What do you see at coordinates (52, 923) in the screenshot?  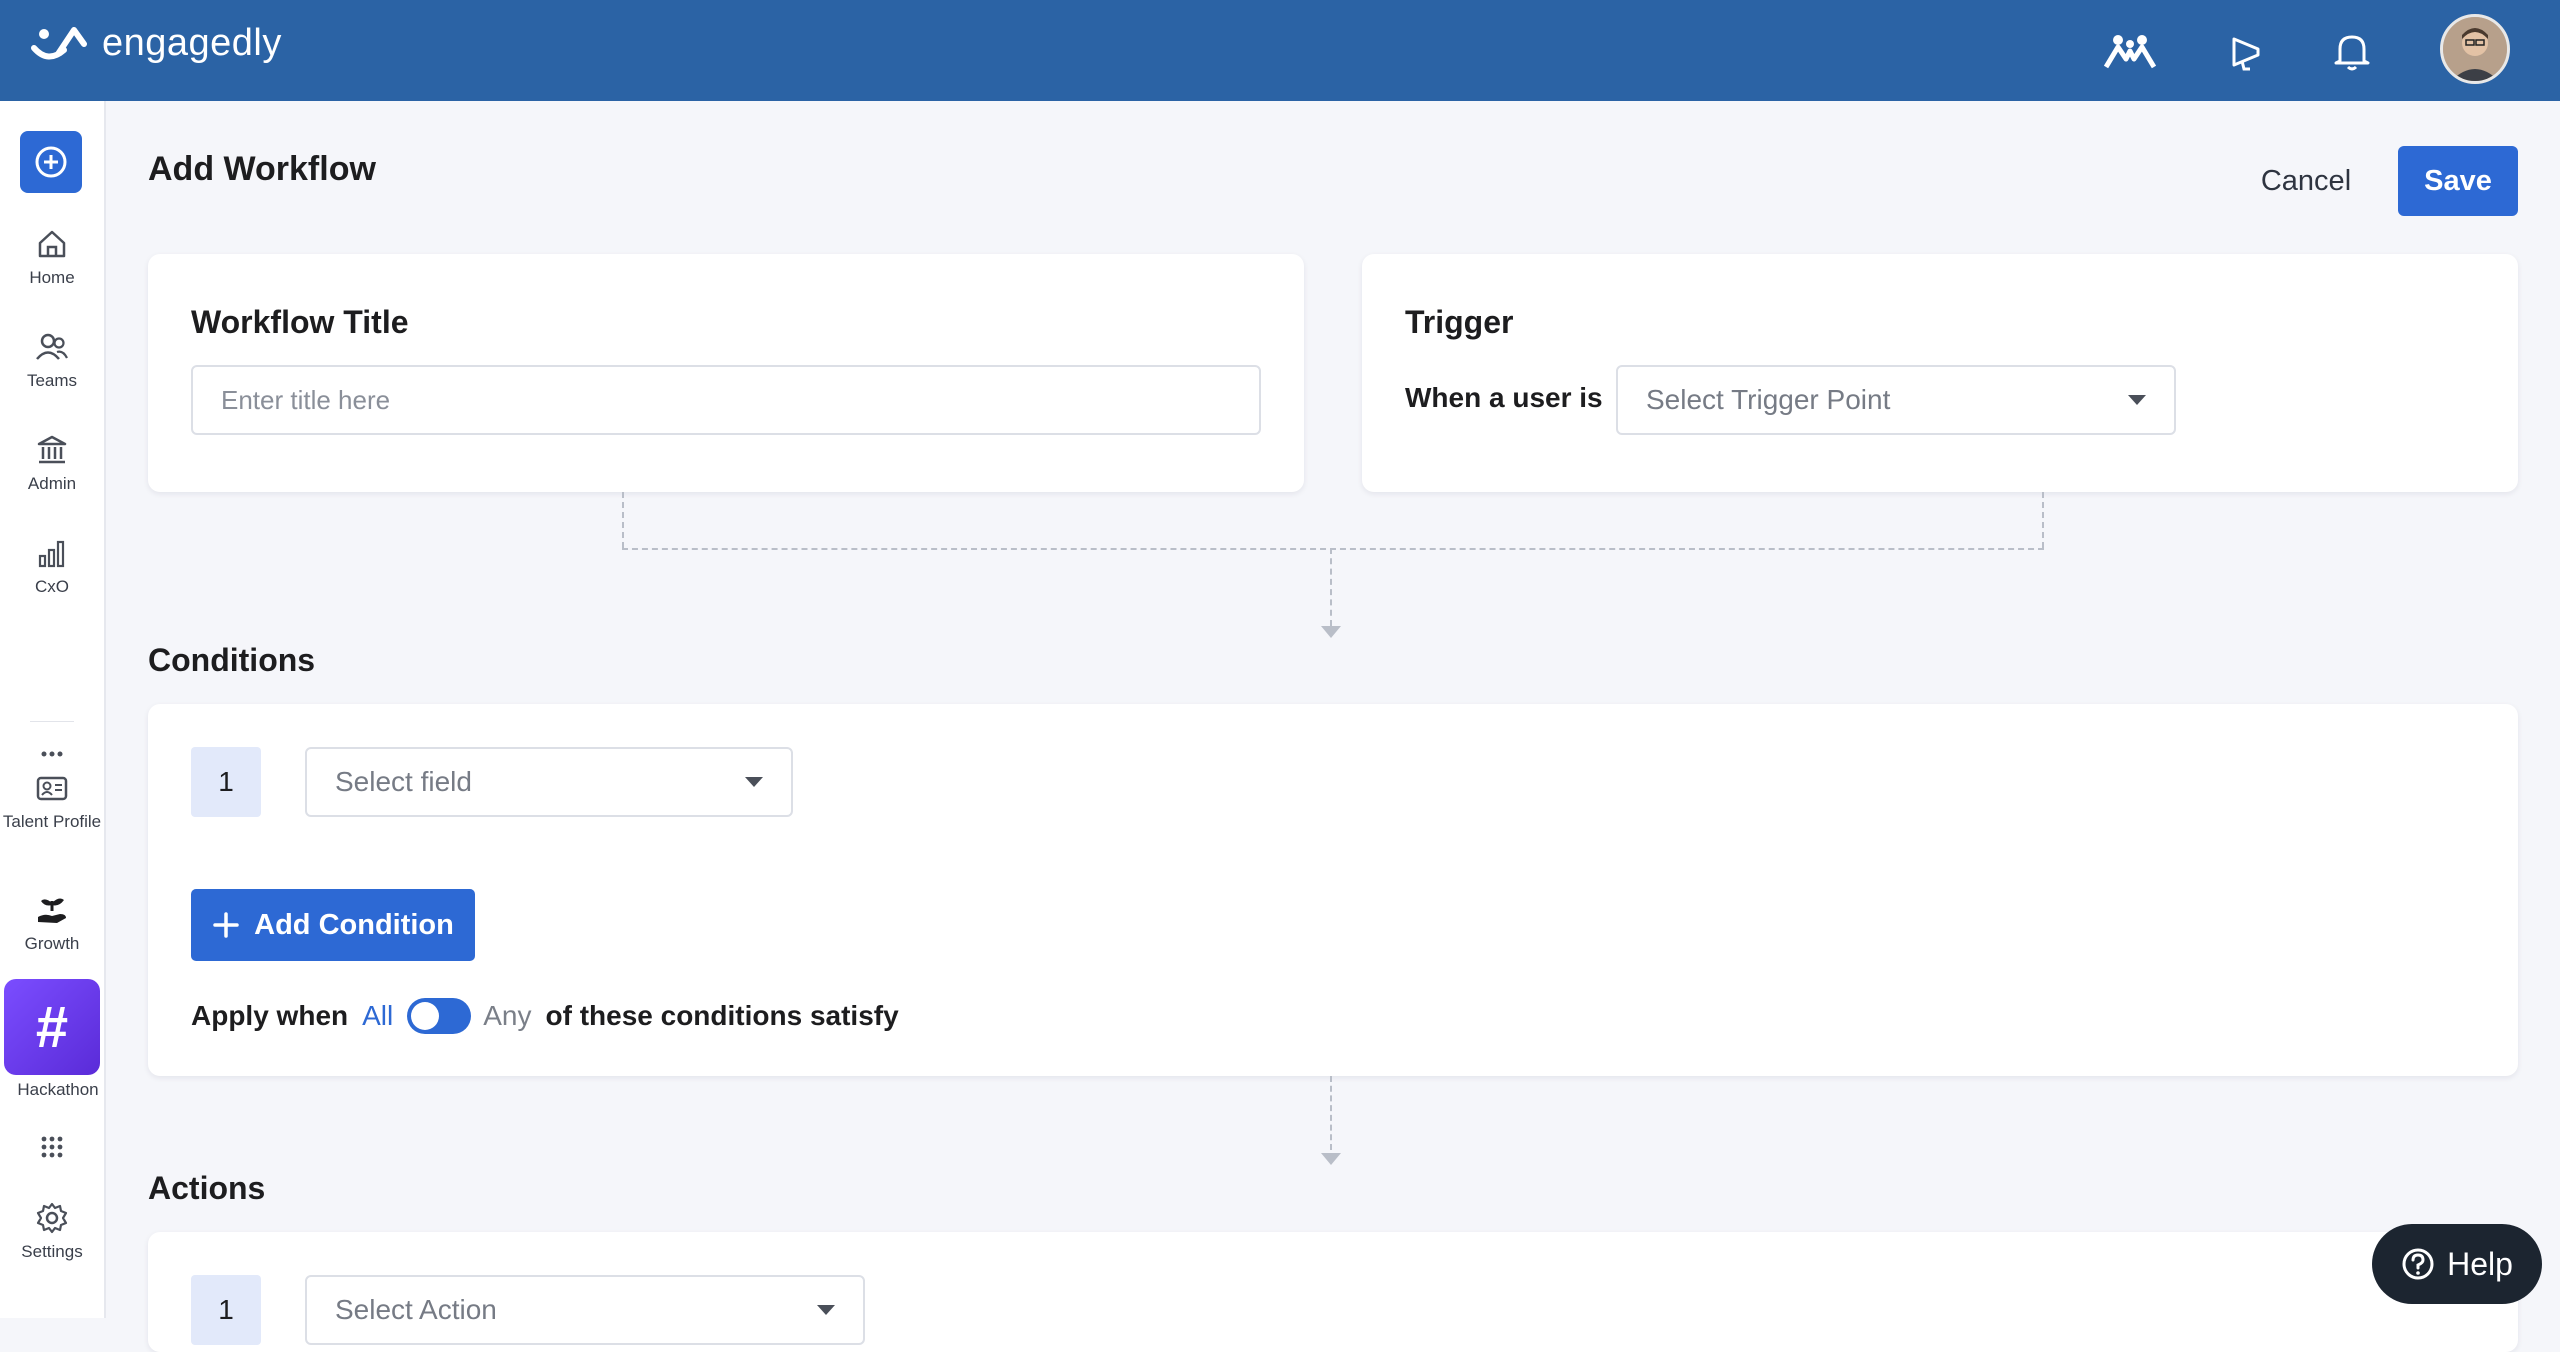 I see `sidebar-item-growth: Growth` at bounding box center [52, 923].